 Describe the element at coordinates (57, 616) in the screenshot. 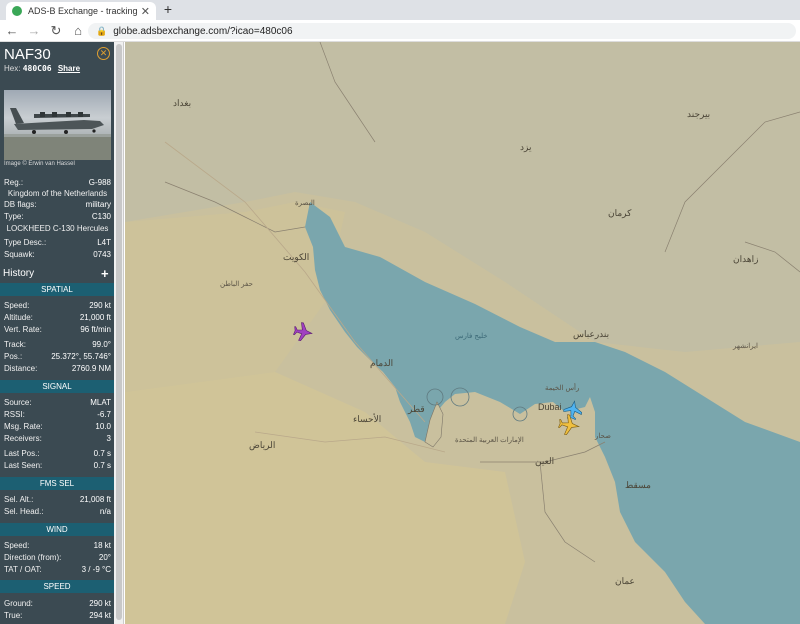

I see `speed-row: True: 294 kt` at that location.